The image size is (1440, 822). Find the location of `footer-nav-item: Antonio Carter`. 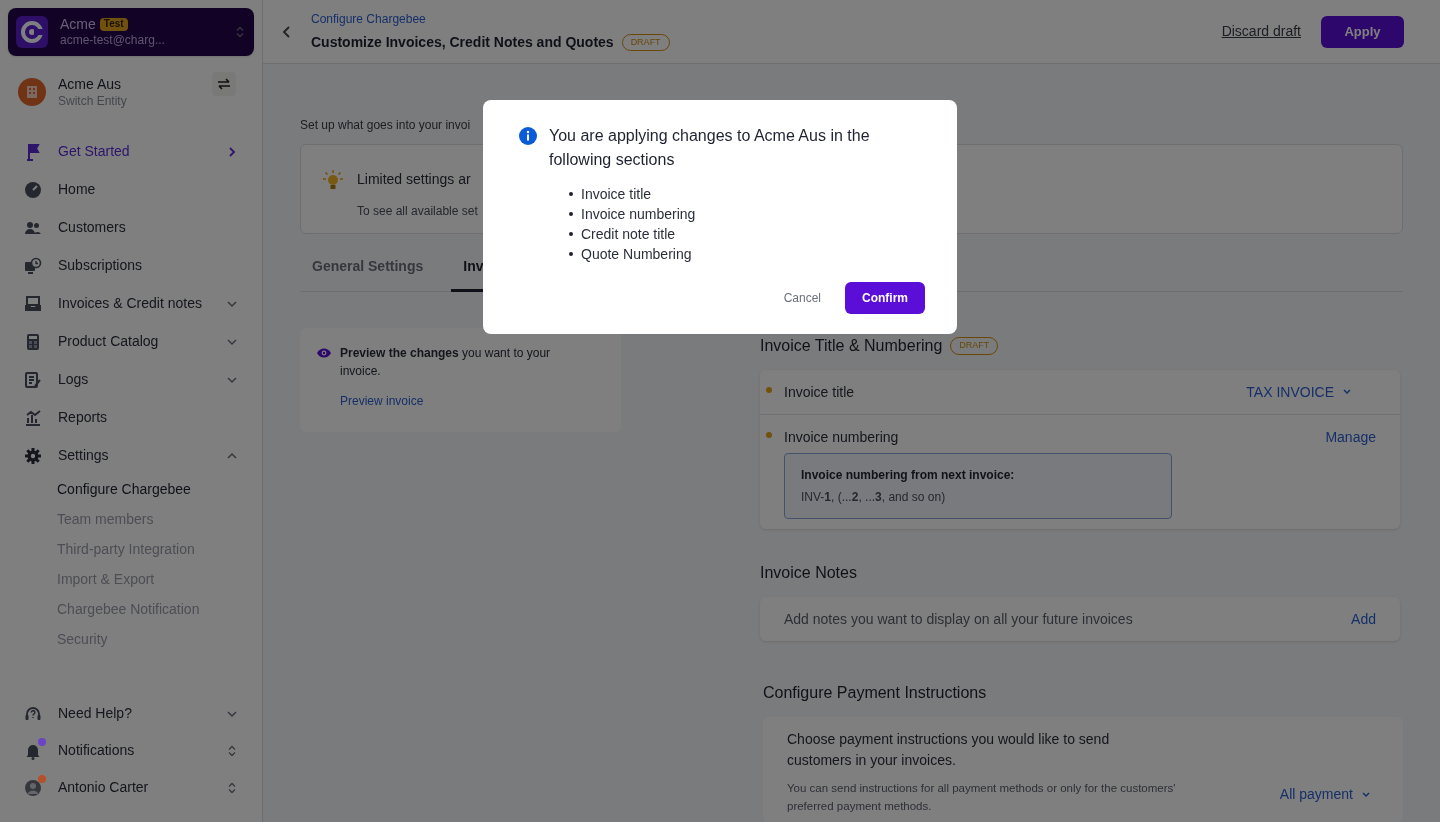

footer-nav-item: Antonio Carter is located at coordinates (131, 787).